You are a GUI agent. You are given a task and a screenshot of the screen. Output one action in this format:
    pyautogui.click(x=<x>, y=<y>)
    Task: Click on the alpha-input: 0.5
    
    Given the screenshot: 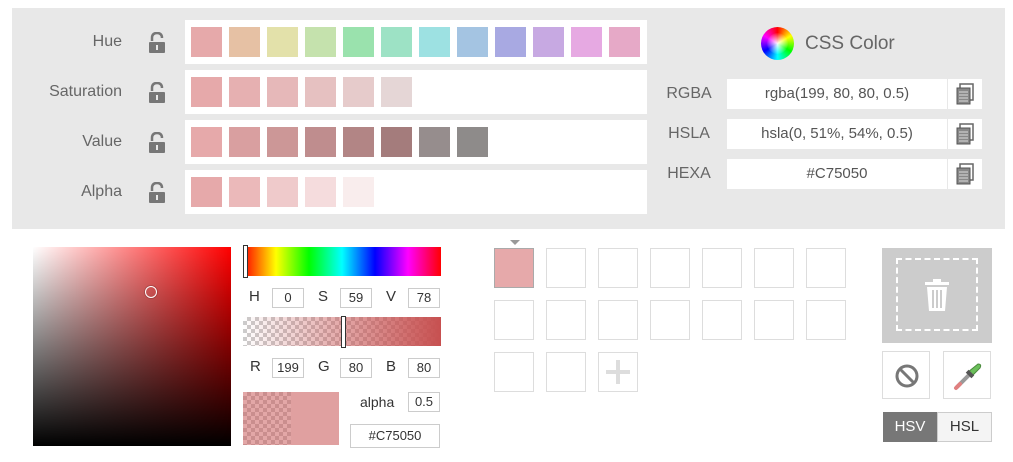 What is the action you would take?
    pyautogui.click(x=424, y=402)
    